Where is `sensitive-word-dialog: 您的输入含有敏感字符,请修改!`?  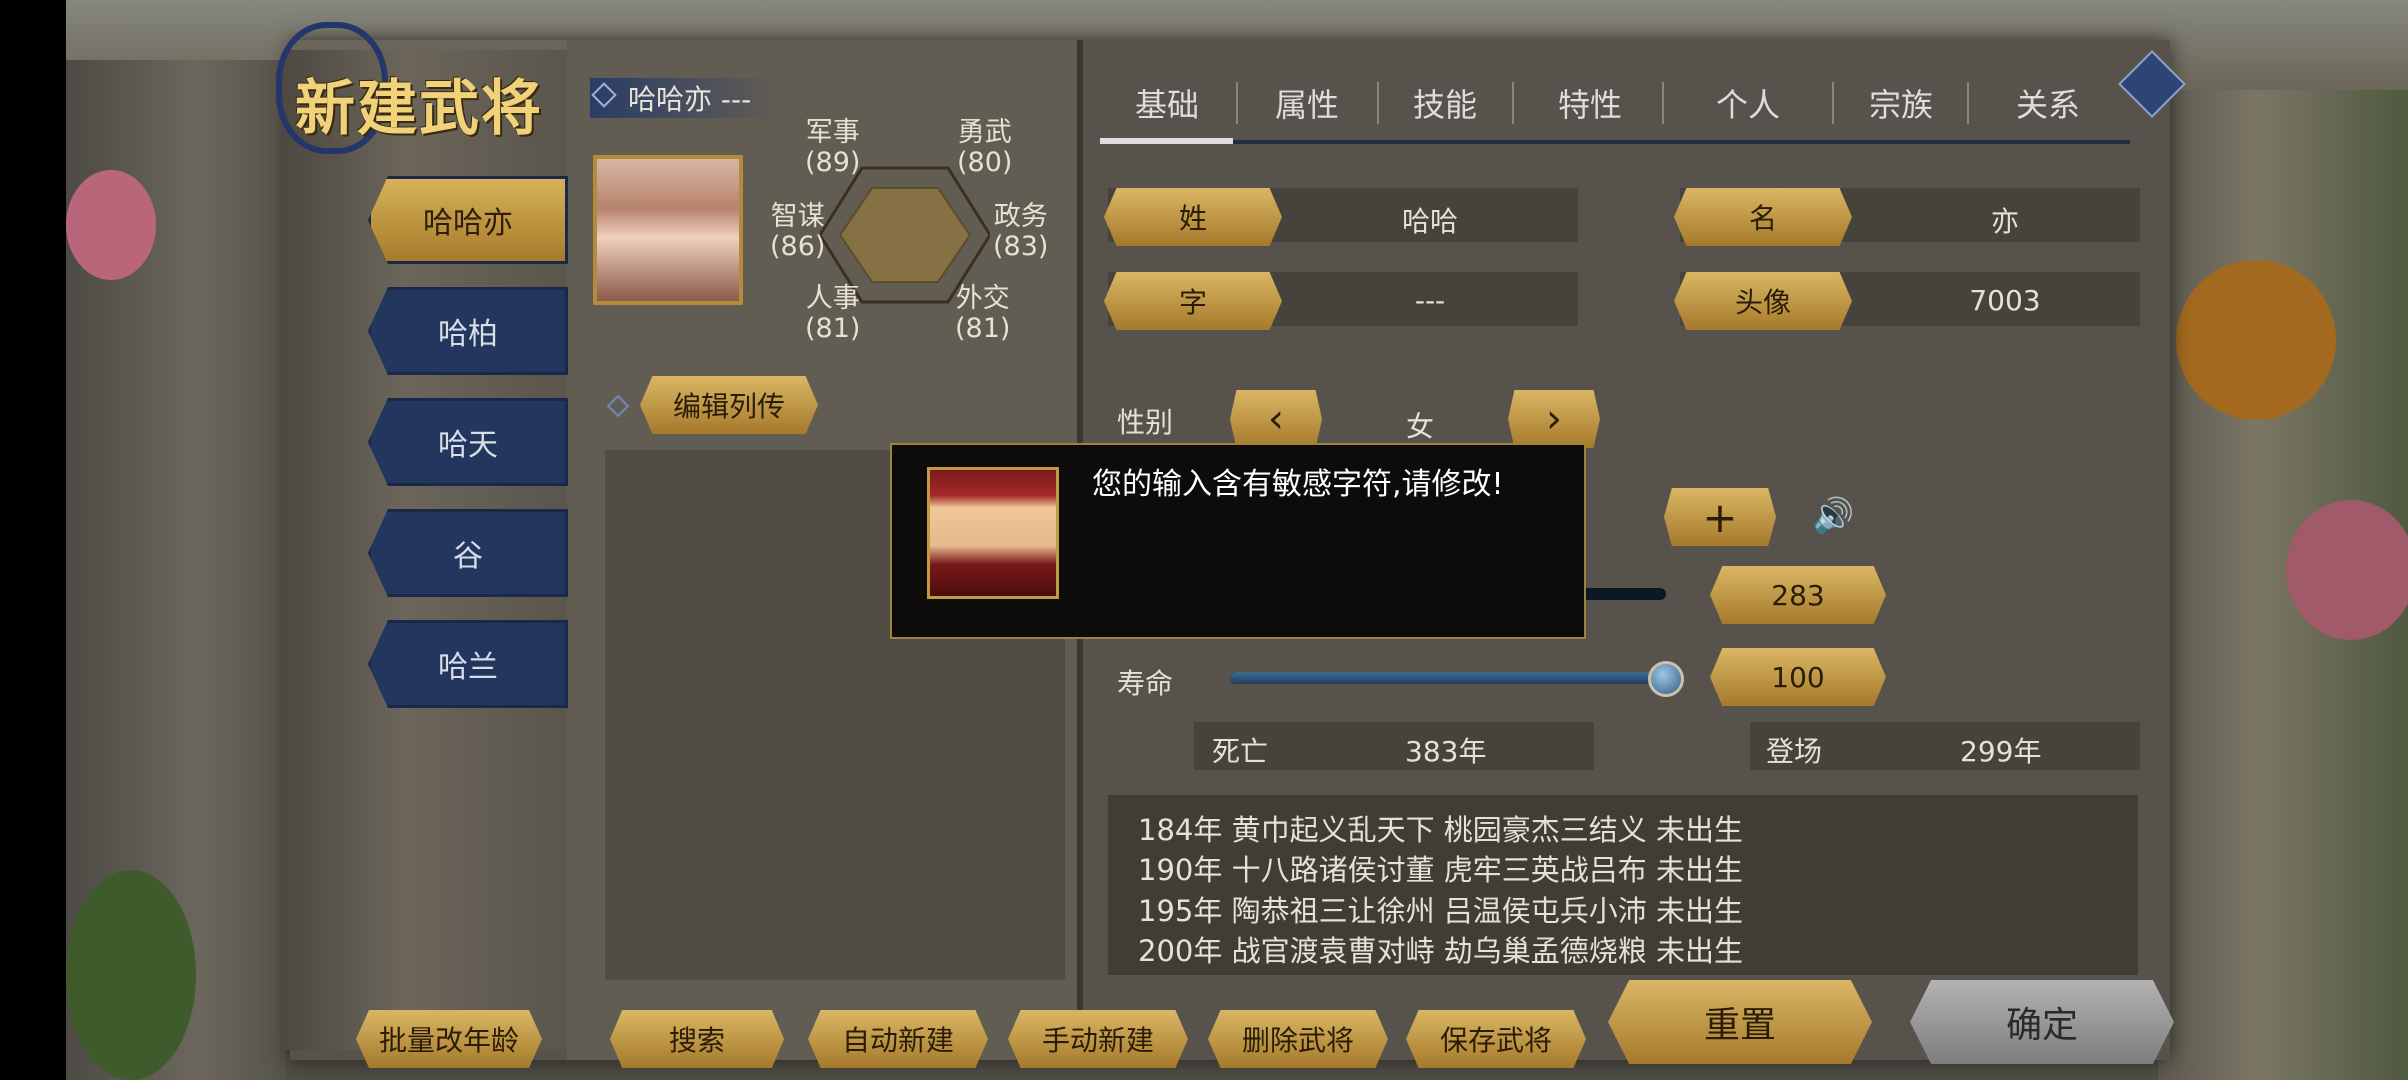 sensitive-word-dialog: 您的输入含有敏感字符,请修改! is located at coordinates (1238, 541).